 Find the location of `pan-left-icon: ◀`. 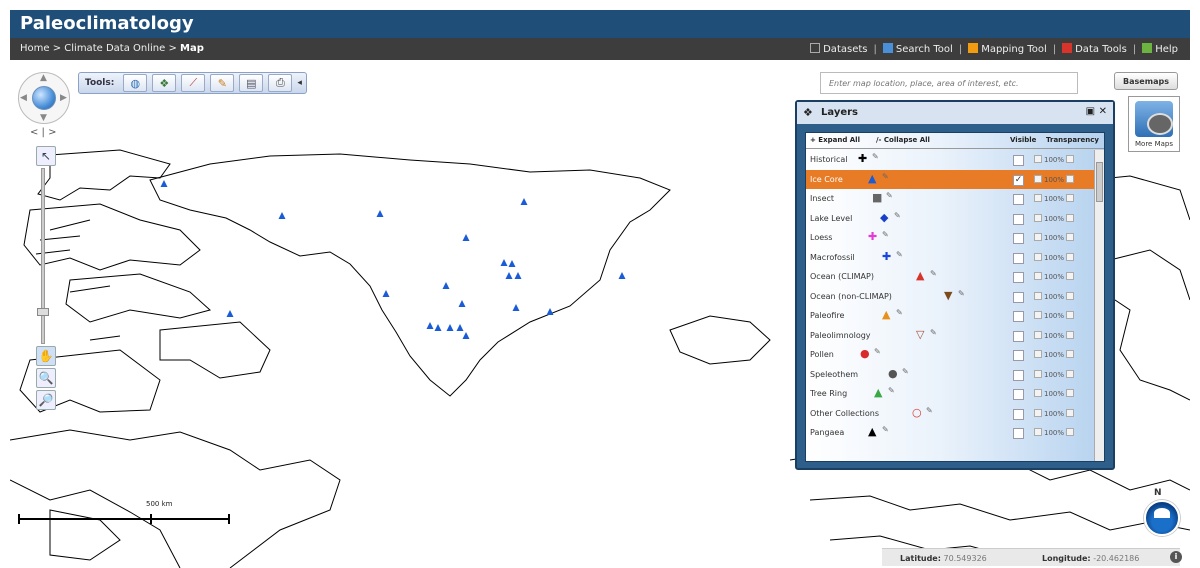

pan-left-icon: ◀ is located at coordinates (23, 98).